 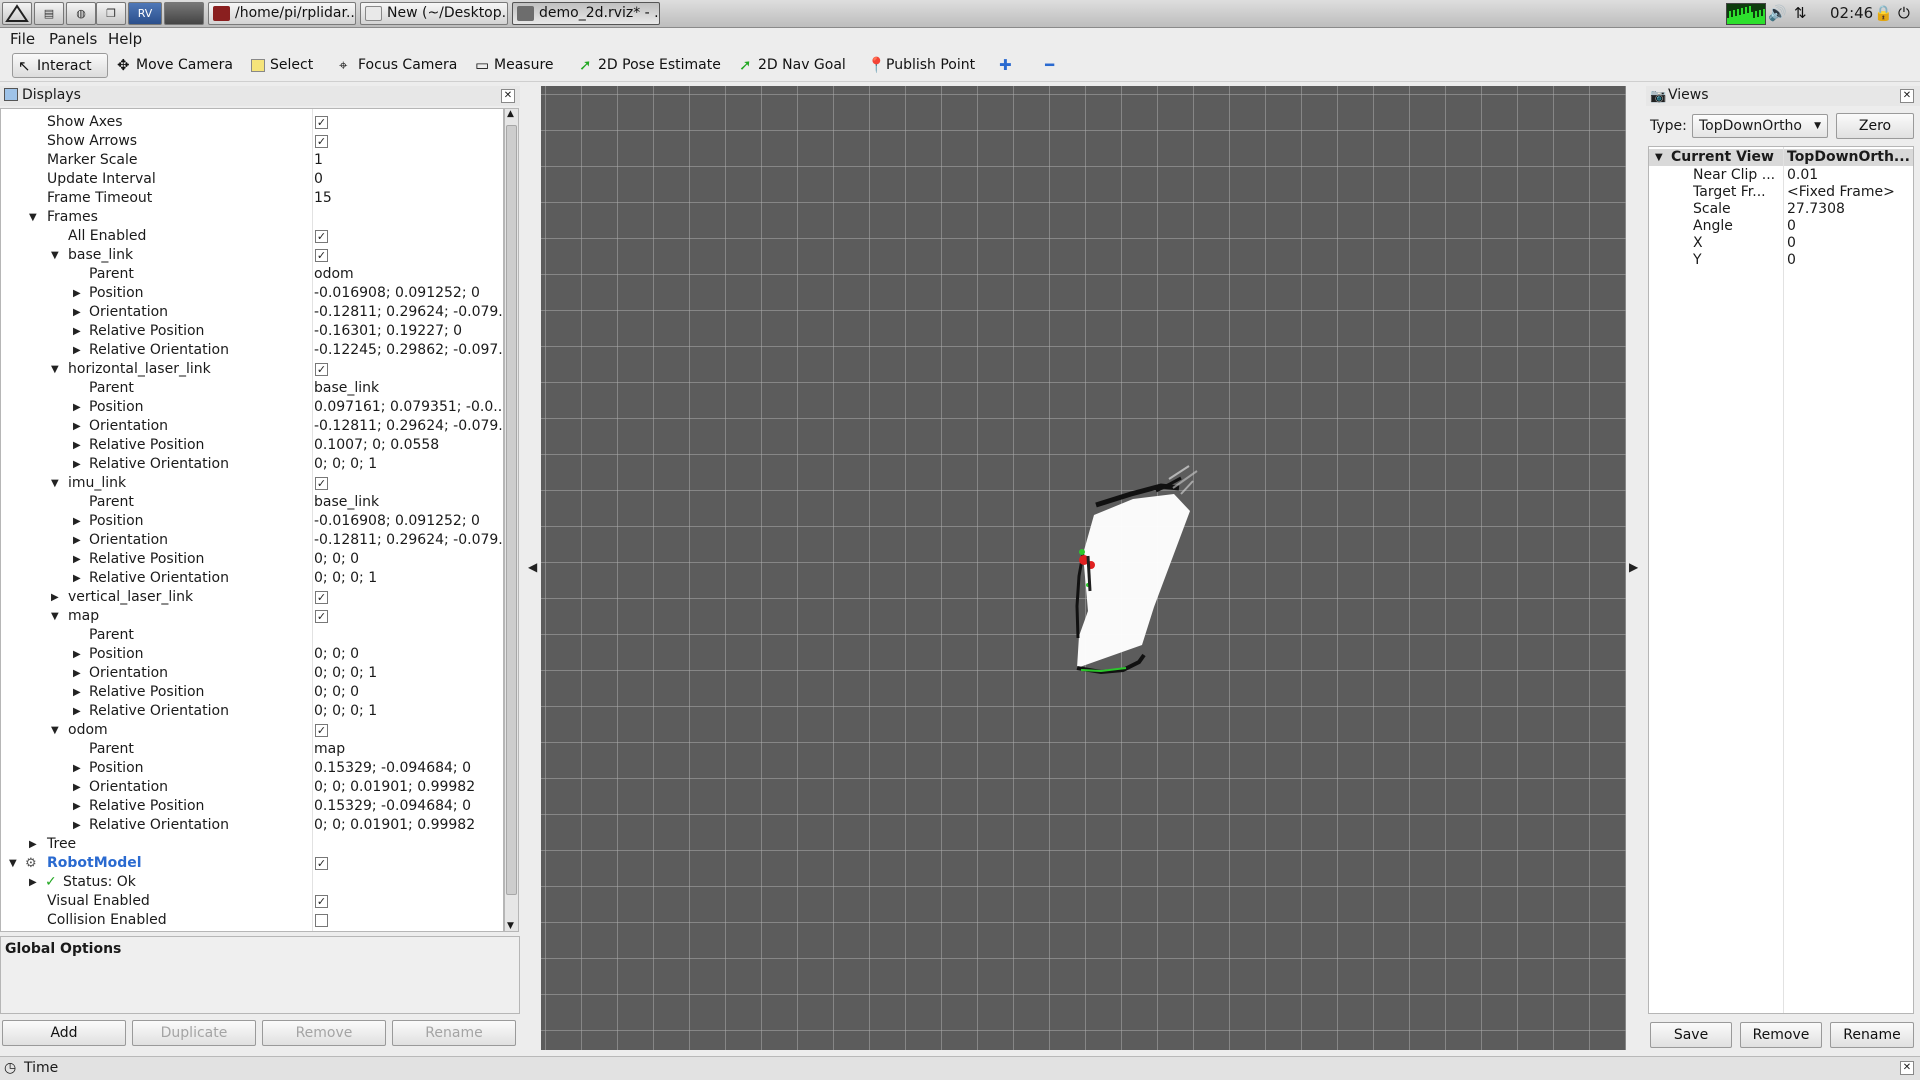 What do you see at coordinates (1791, 243) in the screenshot?
I see `view-property-value: 0` at bounding box center [1791, 243].